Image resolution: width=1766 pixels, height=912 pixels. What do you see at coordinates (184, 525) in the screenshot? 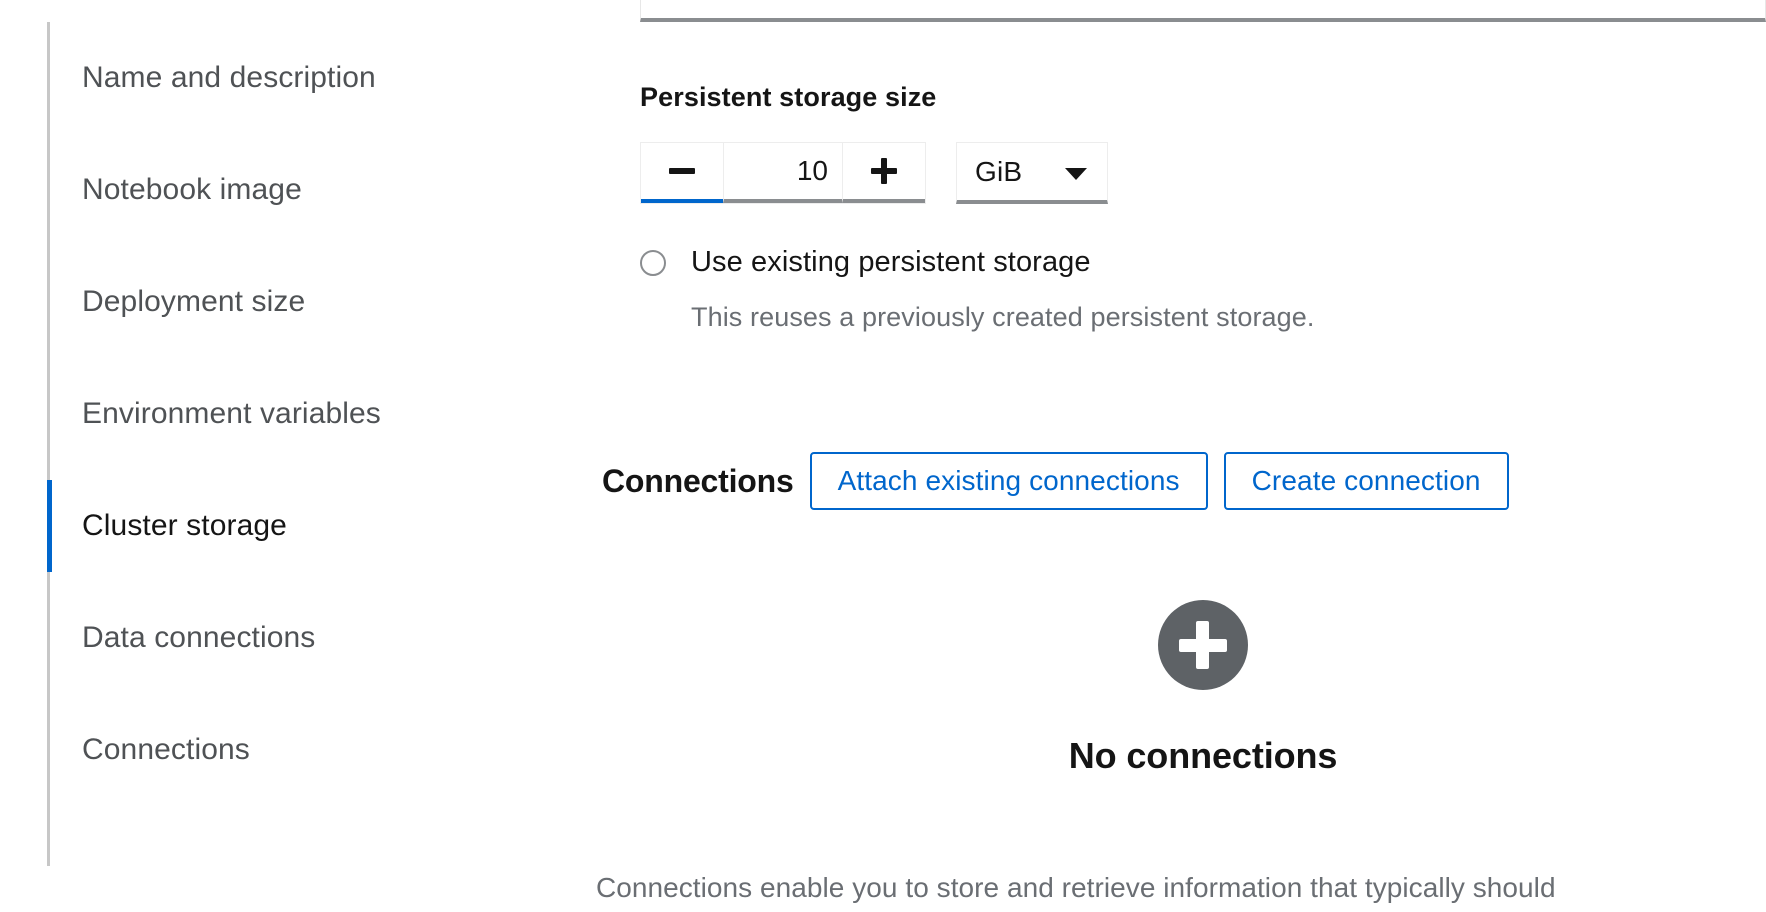
I see `sidebar-item-label: Cluster storage` at bounding box center [184, 525].